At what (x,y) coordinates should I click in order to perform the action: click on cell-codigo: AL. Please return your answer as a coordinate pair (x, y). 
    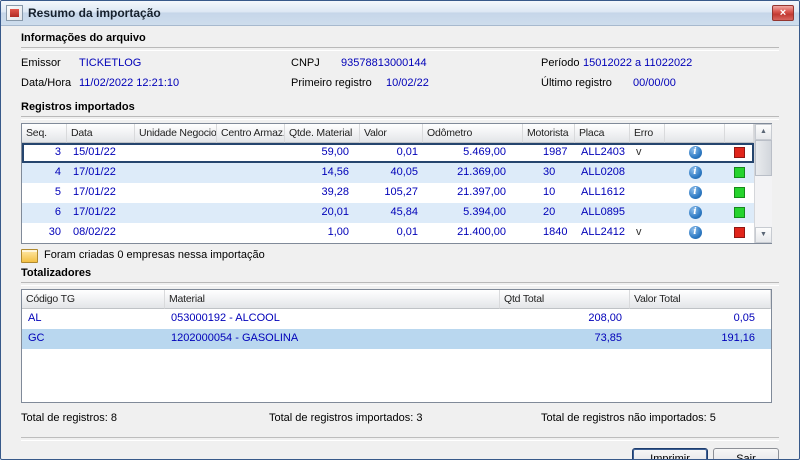
    Looking at the image, I should click on (35, 318).